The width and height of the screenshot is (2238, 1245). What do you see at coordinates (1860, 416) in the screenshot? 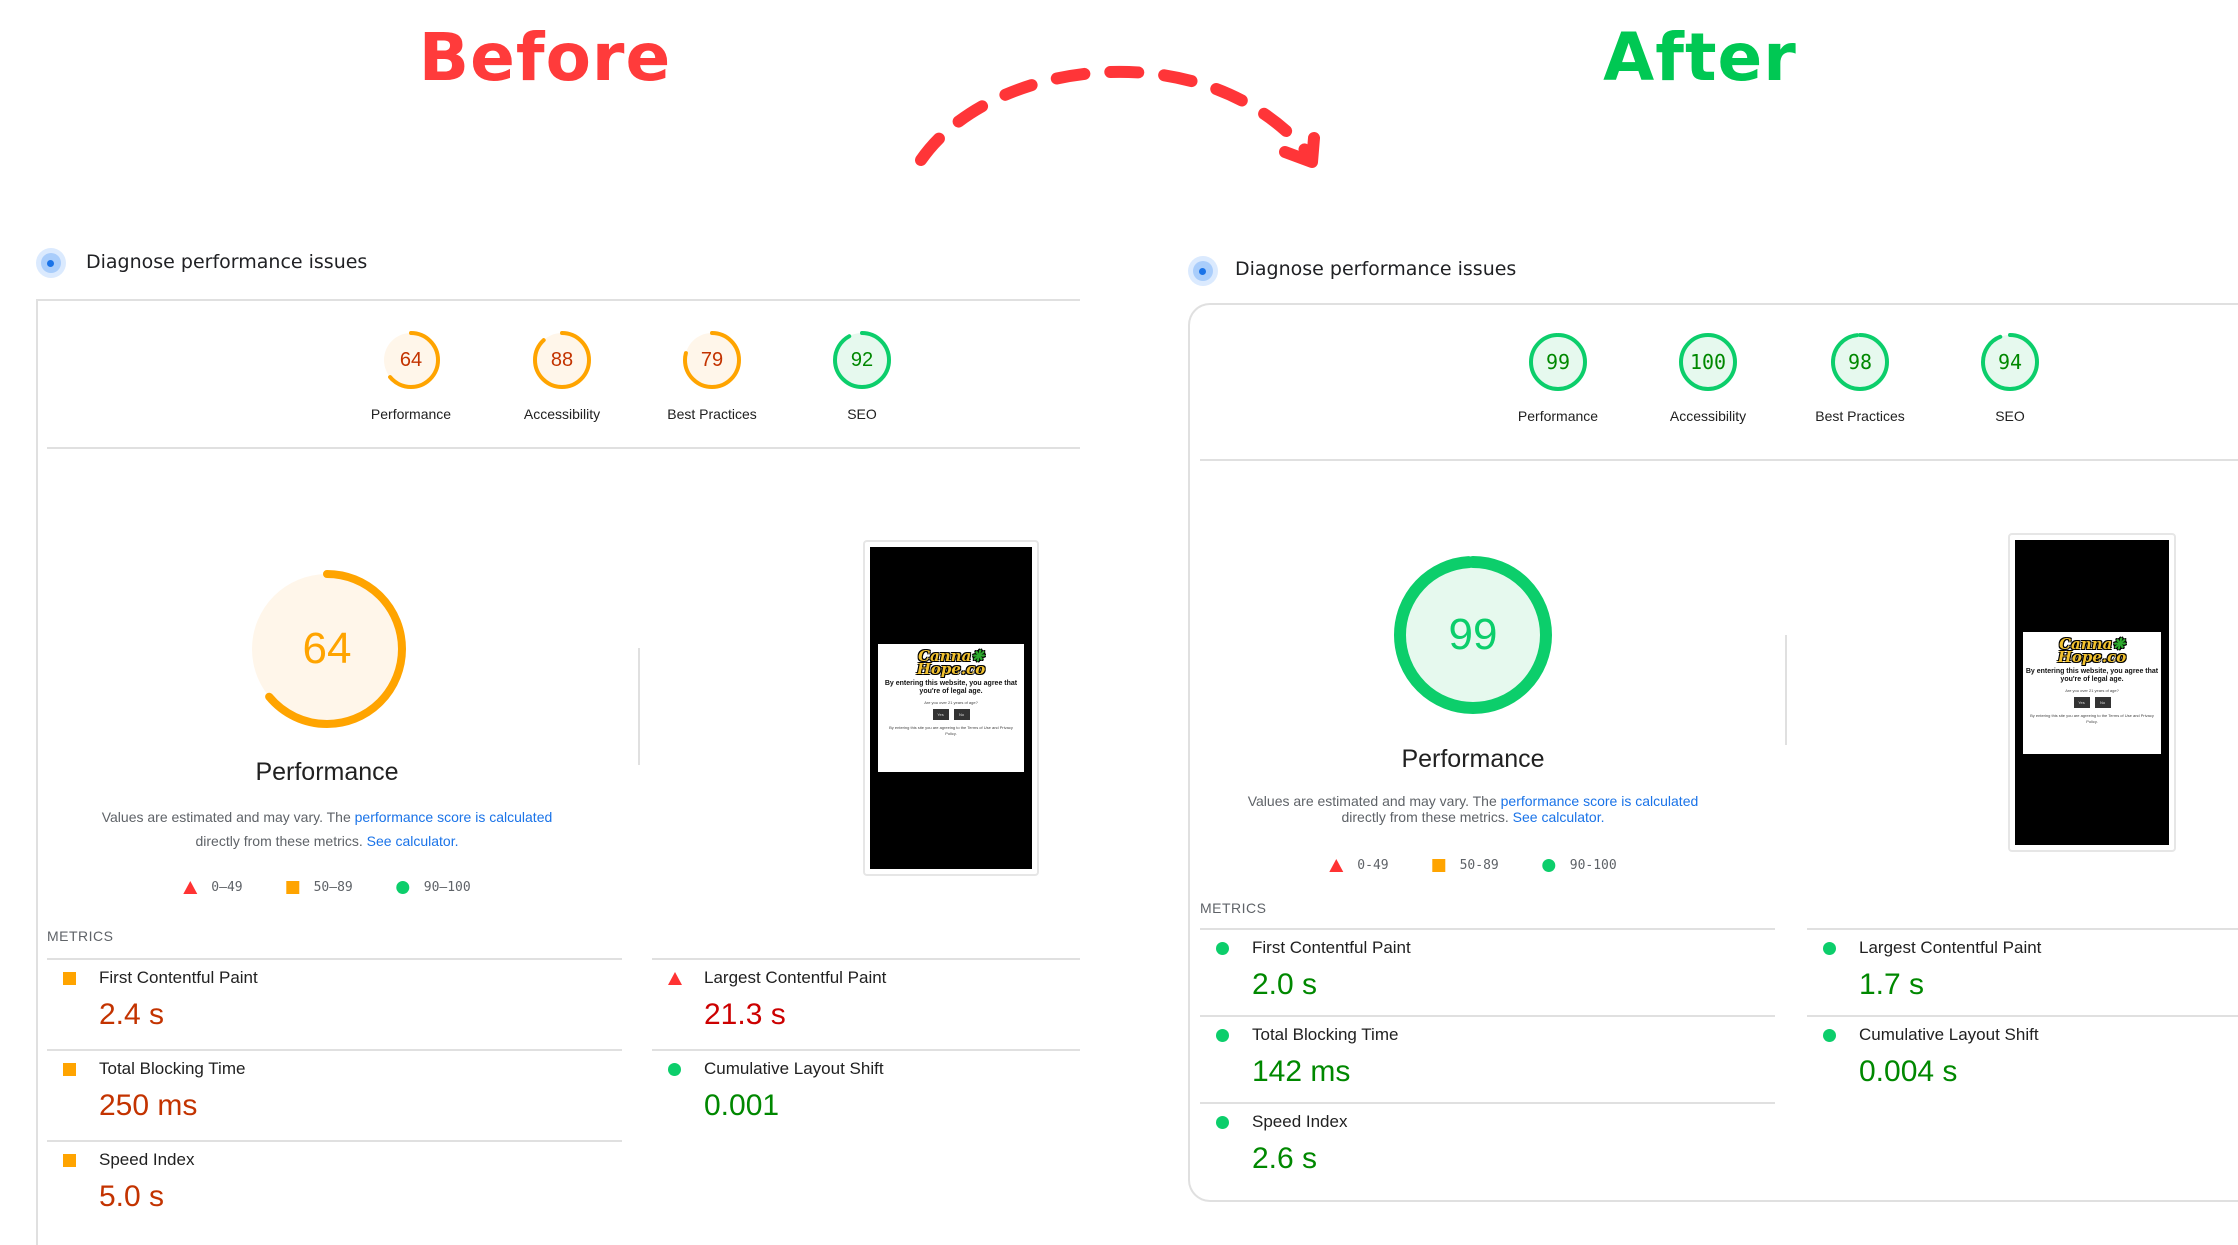
I see `score-label: Best Practices` at bounding box center [1860, 416].